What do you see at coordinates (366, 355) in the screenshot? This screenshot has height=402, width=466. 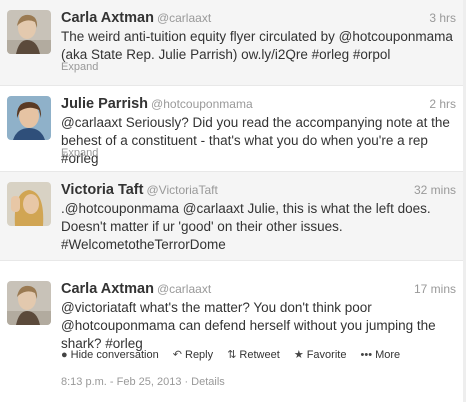 I see `more-dots-icon: •••` at bounding box center [366, 355].